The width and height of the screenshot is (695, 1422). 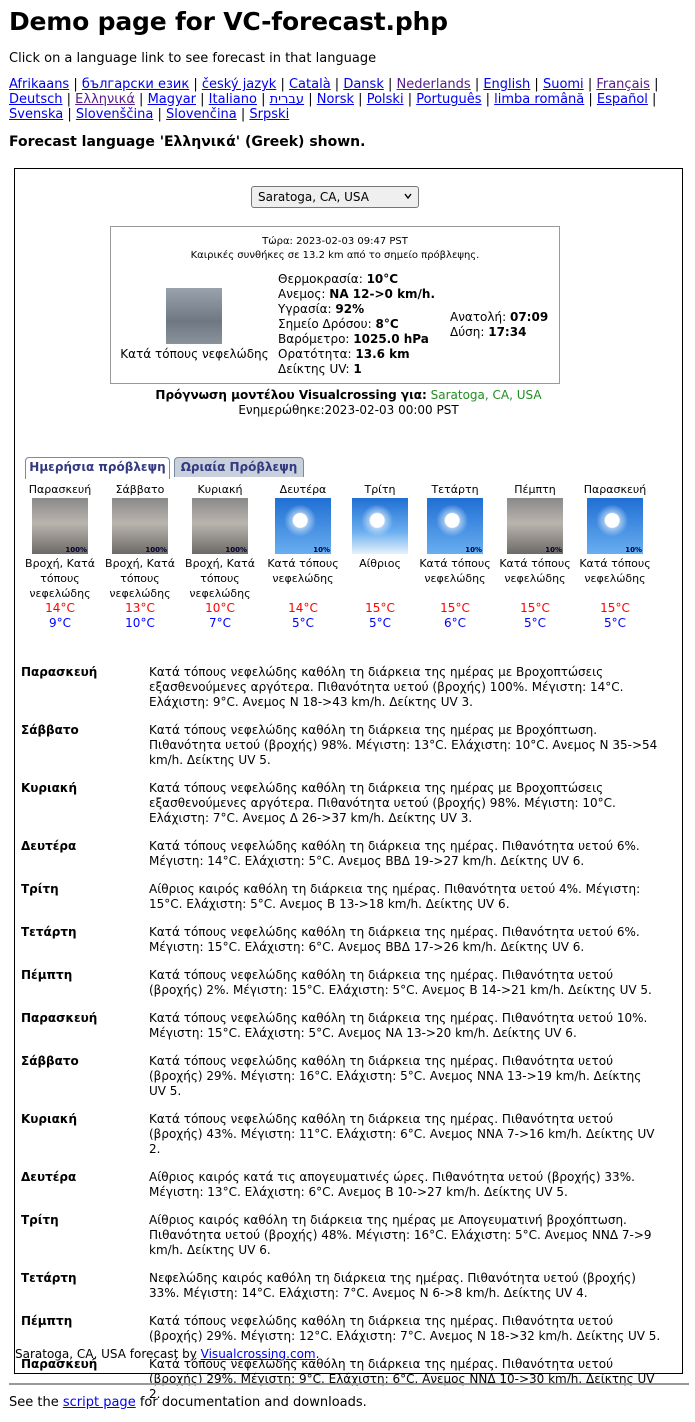 I want to click on sunset-value: 17:34, so click(x=507, y=332).